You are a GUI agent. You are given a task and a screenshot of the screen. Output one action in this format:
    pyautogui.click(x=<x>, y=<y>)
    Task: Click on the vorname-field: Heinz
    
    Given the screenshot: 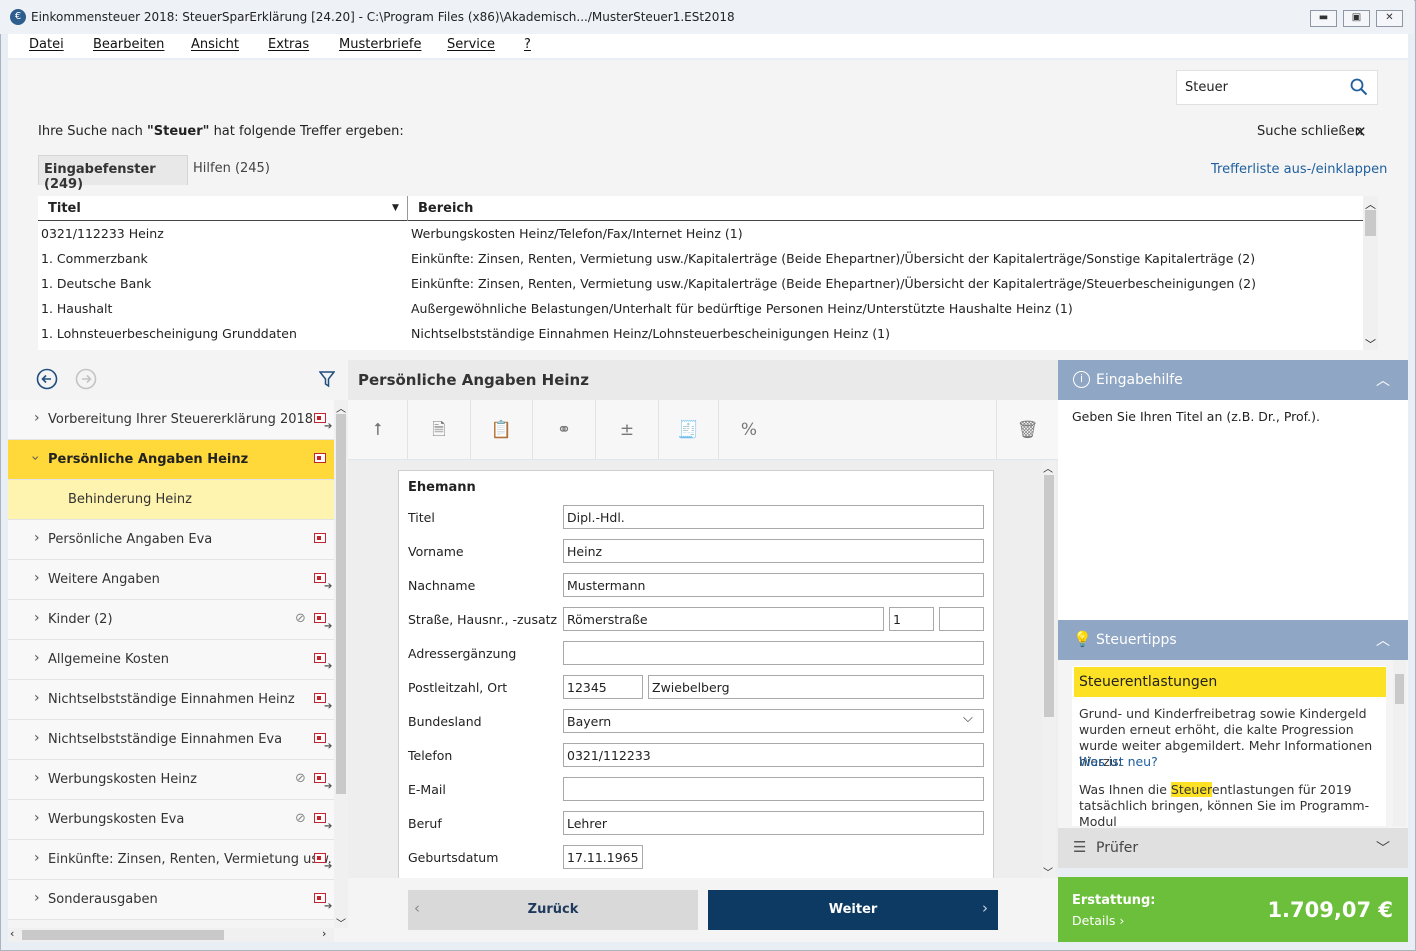 What is the action you would take?
    pyautogui.click(x=773, y=551)
    